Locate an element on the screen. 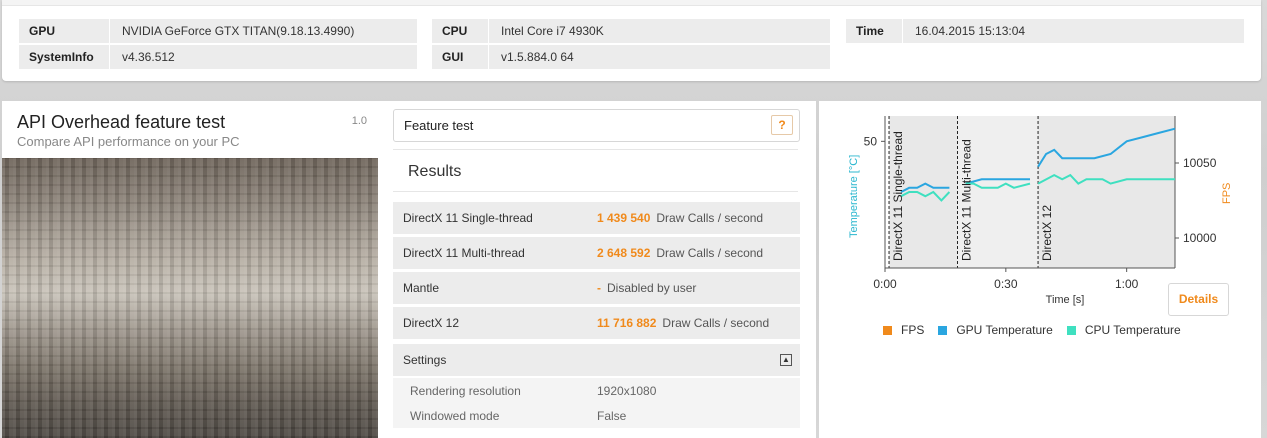 This screenshot has height=438, width=1267. result-name: DirectX 11 Single-thread is located at coordinates (468, 218).